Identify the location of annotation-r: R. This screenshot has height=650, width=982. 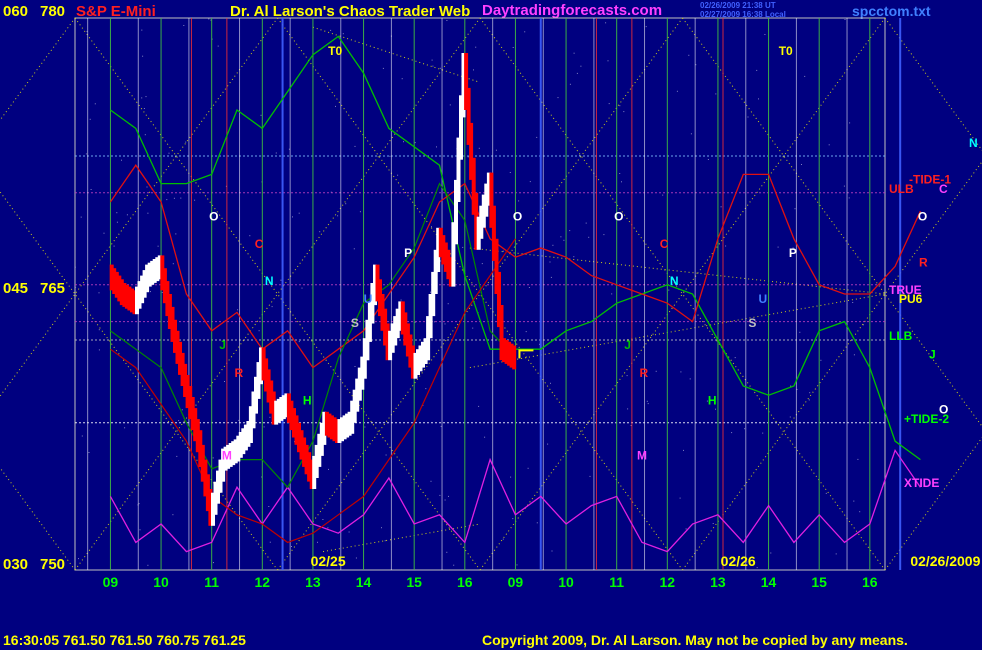
(238, 373).